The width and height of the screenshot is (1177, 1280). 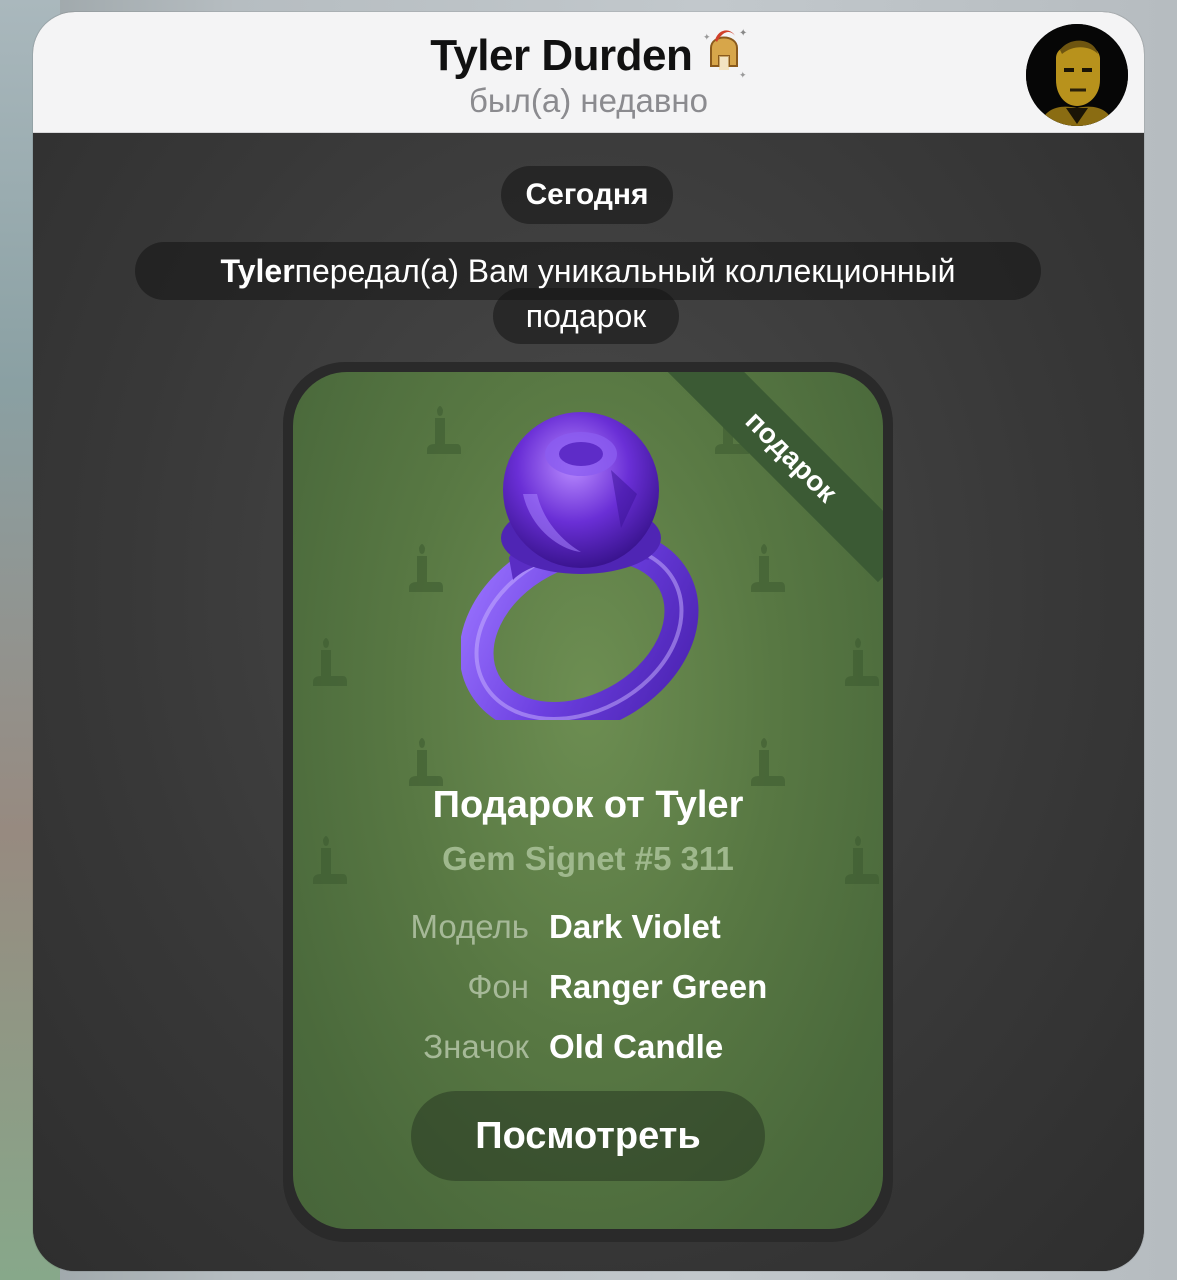 I want to click on gift-attribute-row: Модель Dark Violet, so click(x=588, y=930).